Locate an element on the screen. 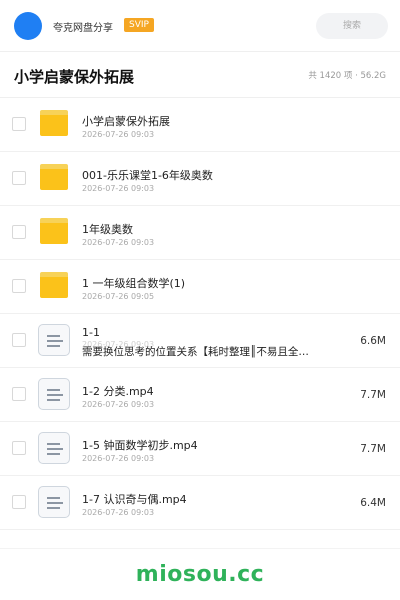  svip-badge: SVIP is located at coordinates (139, 25).